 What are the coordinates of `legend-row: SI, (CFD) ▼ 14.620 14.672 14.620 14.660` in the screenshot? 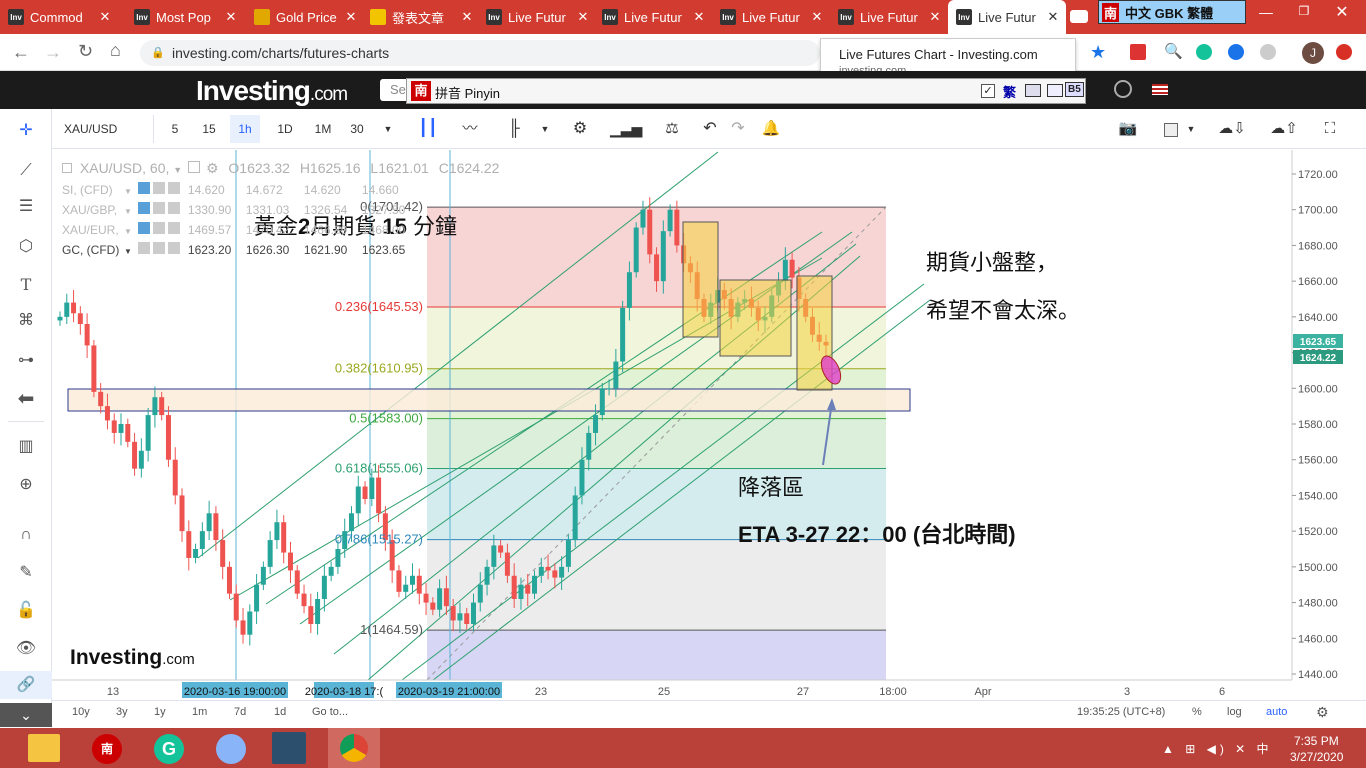 It's located at (241, 189).